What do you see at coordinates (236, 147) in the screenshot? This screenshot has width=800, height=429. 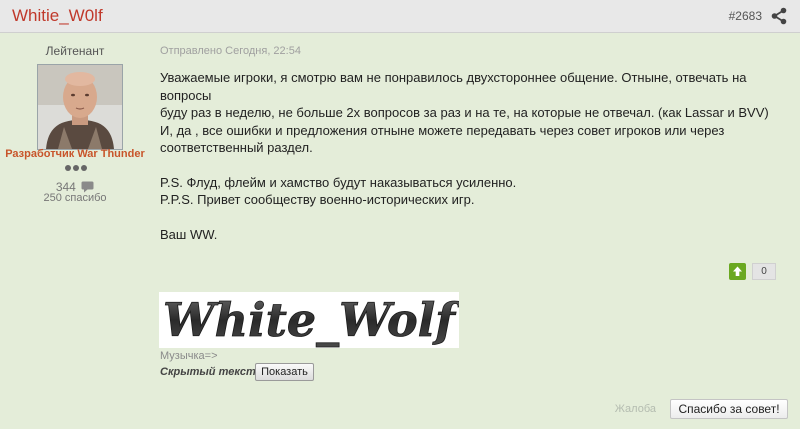 I see `post-line: соответственный раздел.` at bounding box center [236, 147].